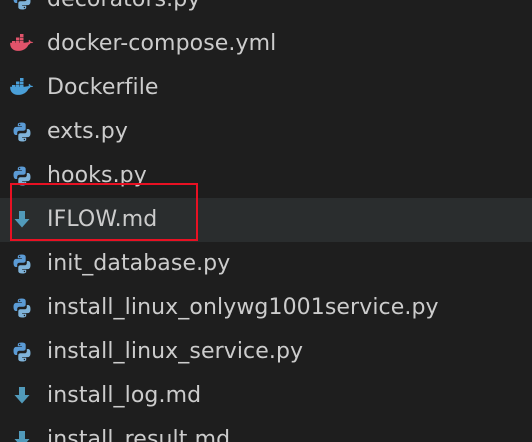 The height and width of the screenshot is (442, 532). What do you see at coordinates (162, 43) in the screenshot?
I see `file-name: docker-compose.yml` at bounding box center [162, 43].